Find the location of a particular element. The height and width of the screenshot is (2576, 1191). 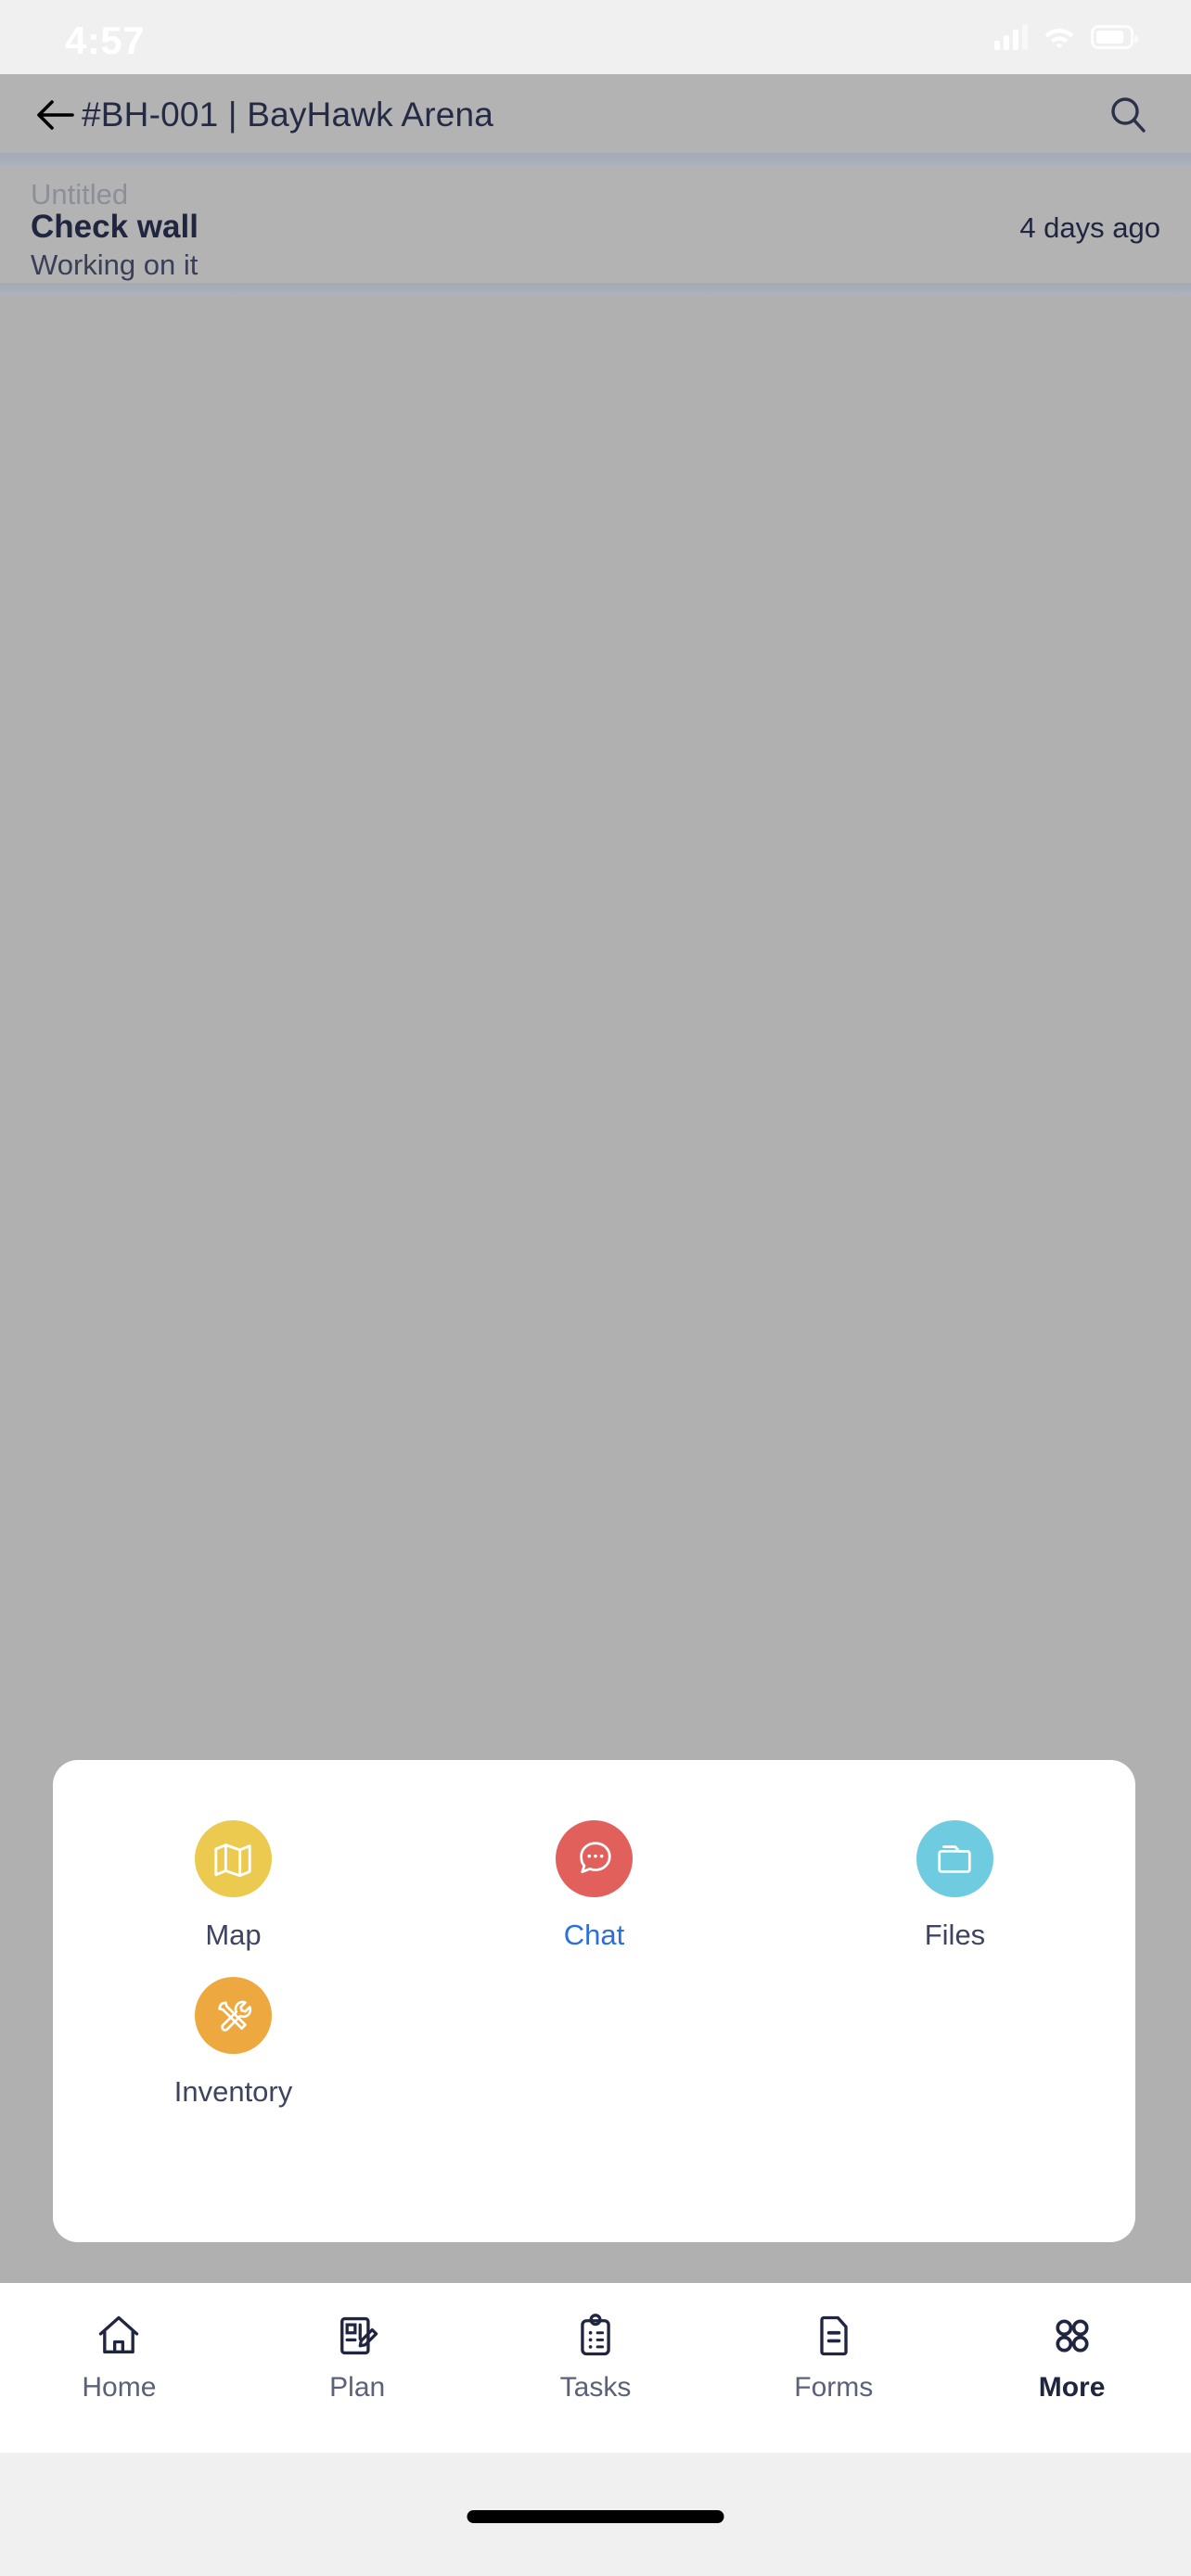

more-item-files: Files is located at coordinates (955, 1887).